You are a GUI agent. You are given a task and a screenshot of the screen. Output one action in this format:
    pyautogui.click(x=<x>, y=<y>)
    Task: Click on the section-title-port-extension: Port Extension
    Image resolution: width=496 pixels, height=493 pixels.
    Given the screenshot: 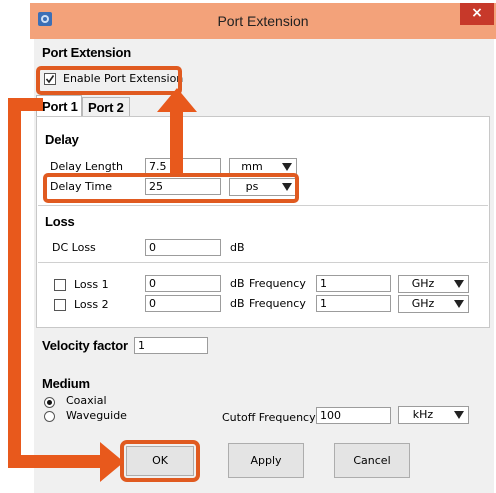 What is the action you would take?
    pyautogui.click(x=86, y=52)
    